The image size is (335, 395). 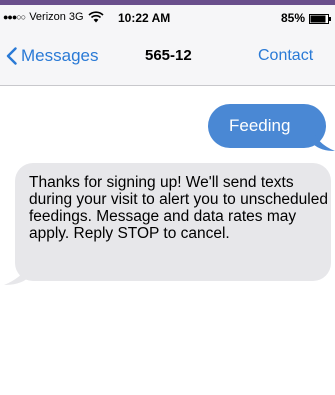 I want to click on clock: 10:22 AM, so click(x=144, y=18).